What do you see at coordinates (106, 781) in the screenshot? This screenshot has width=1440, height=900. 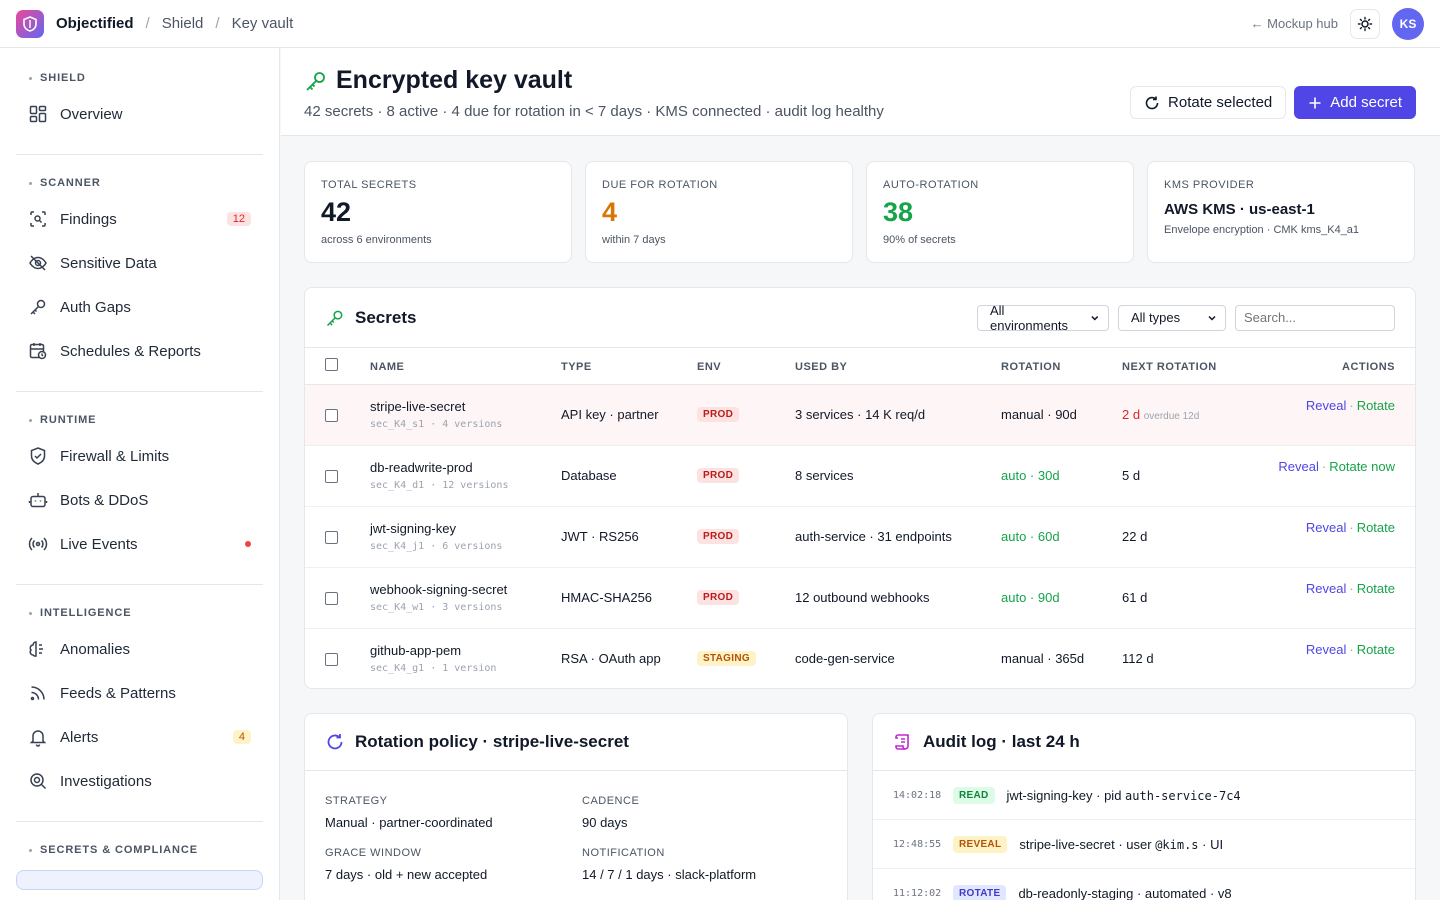 I see `sidebar-item-label: Investigations` at bounding box center [106, 781].